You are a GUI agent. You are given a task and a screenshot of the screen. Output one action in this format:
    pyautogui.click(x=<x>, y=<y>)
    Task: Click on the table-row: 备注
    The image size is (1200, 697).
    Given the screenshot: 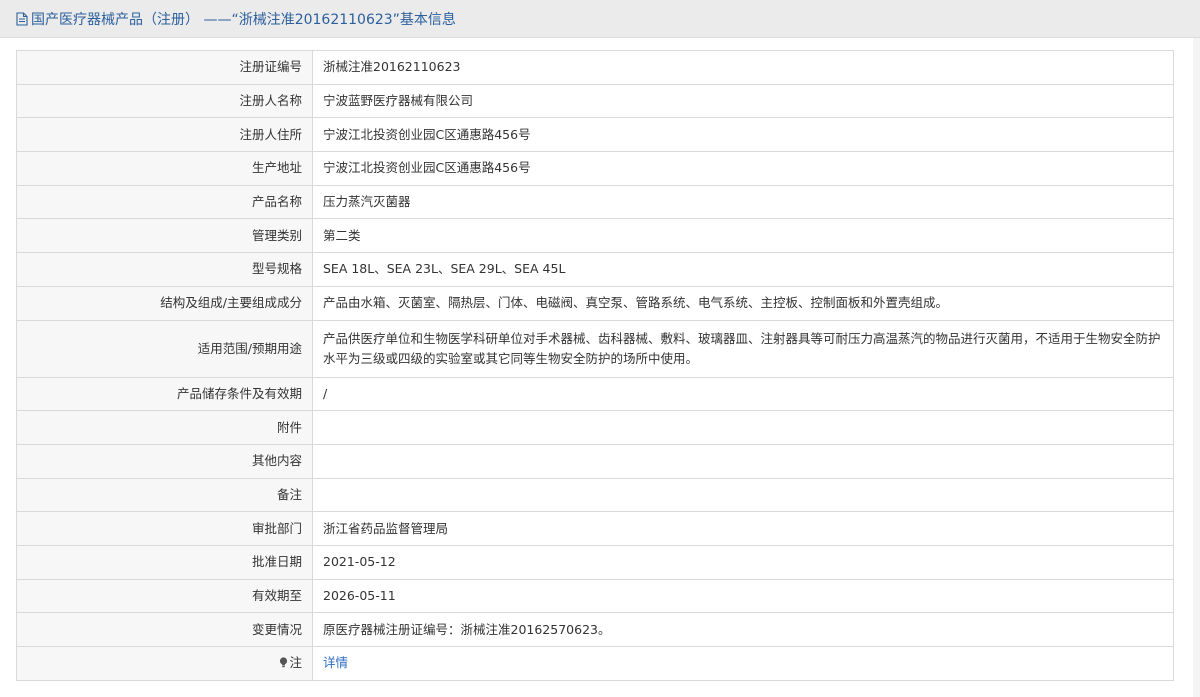 What is the action you would take?
    pyautogui.click(x=595, y=495)
    